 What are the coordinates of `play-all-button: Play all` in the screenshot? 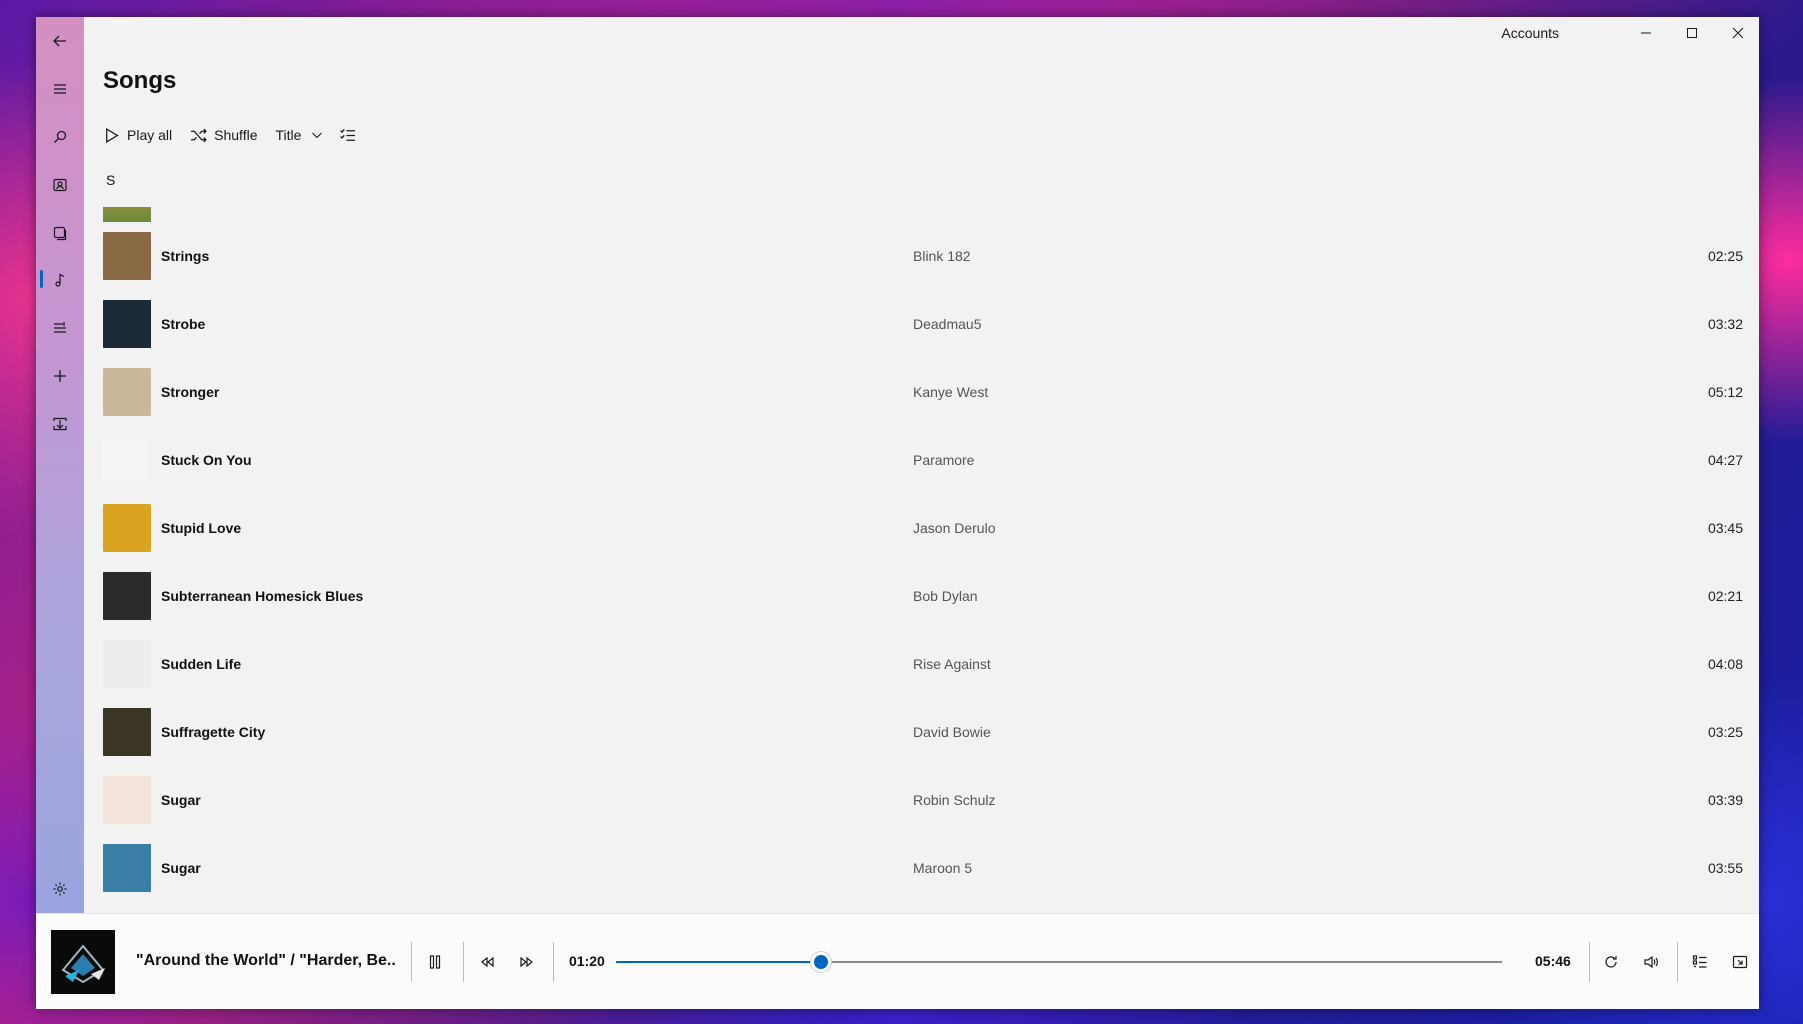 It's located at (137, 135).